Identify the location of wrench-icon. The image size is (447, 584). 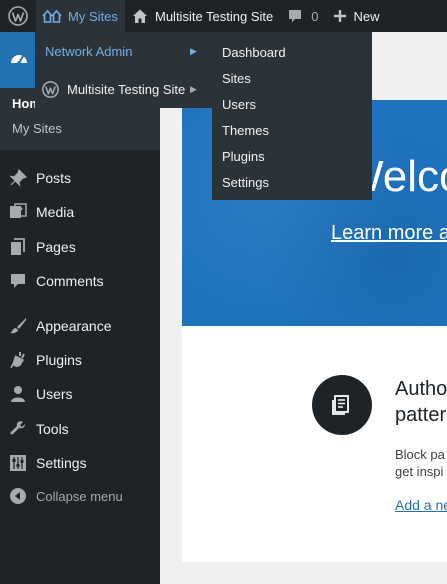
(18, 429).